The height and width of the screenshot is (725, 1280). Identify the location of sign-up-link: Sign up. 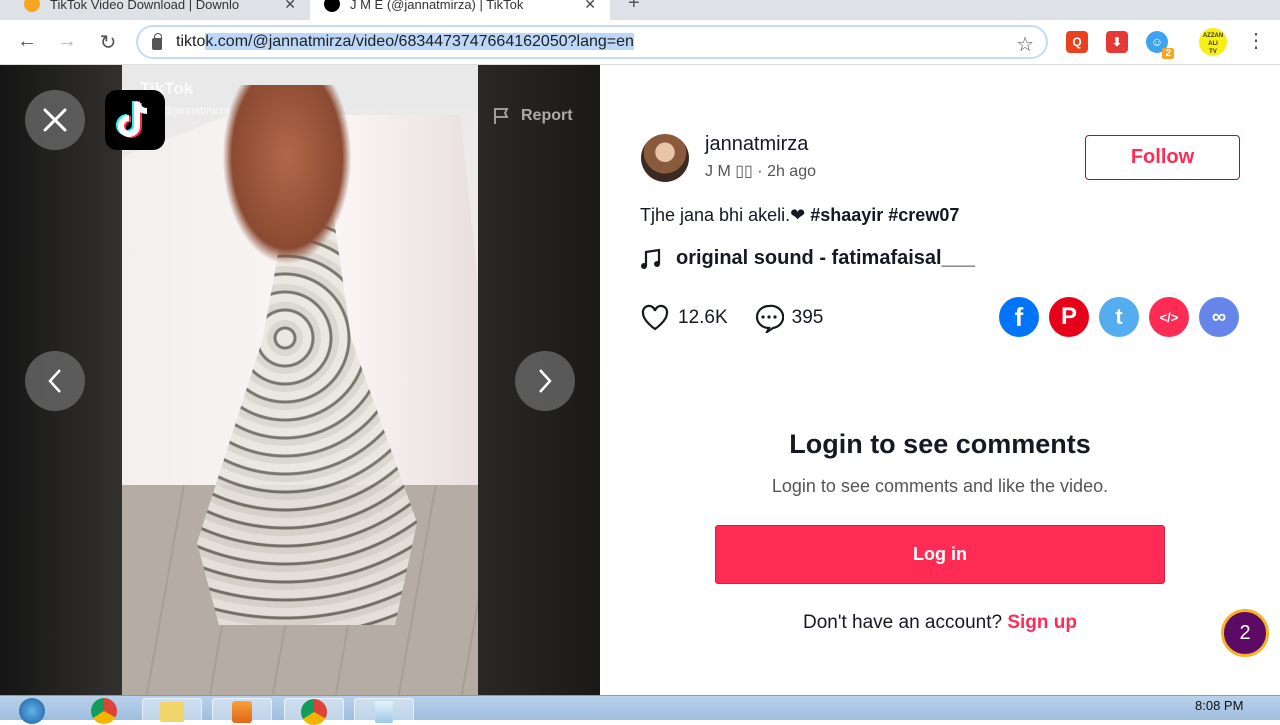
(1042, 622).